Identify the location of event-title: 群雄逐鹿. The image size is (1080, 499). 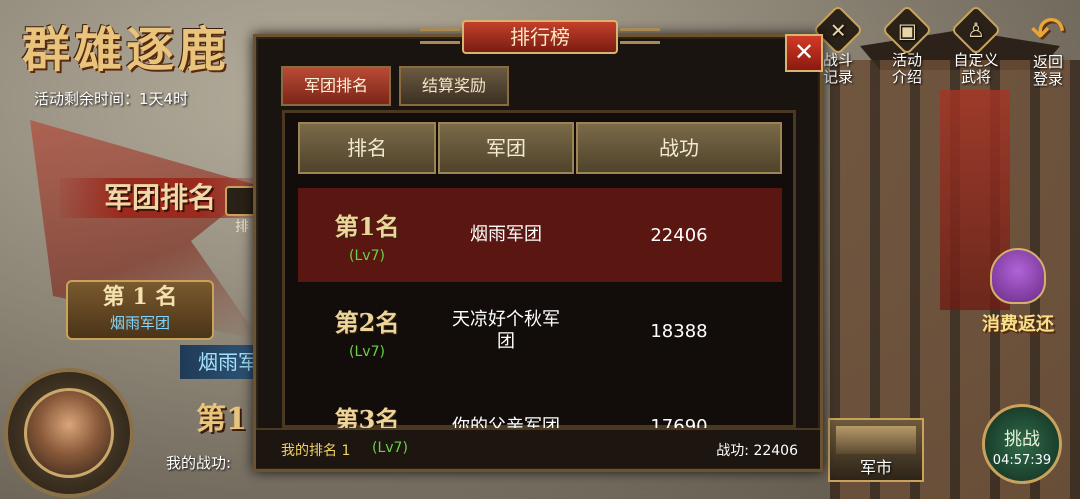
(126, 50).